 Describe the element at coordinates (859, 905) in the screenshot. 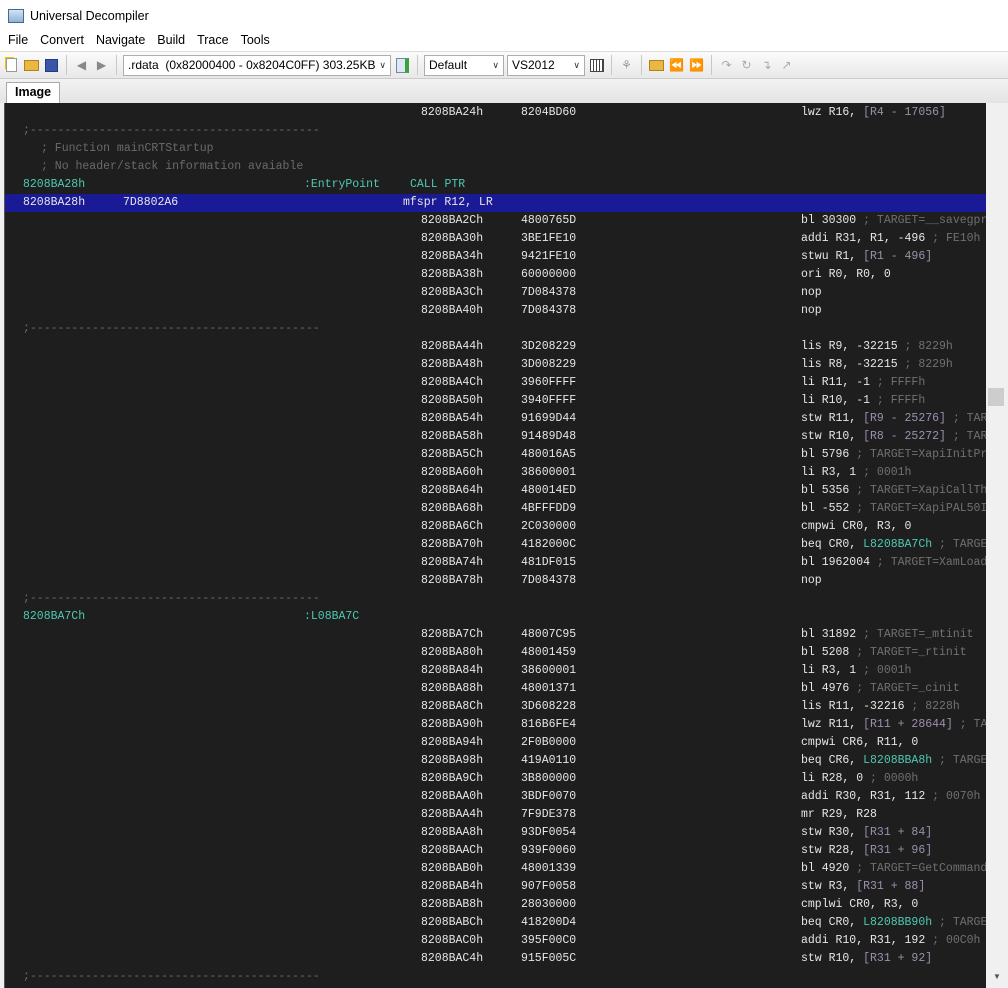

I see `instruction: cmplwi CR0, R3, 0` at that location.